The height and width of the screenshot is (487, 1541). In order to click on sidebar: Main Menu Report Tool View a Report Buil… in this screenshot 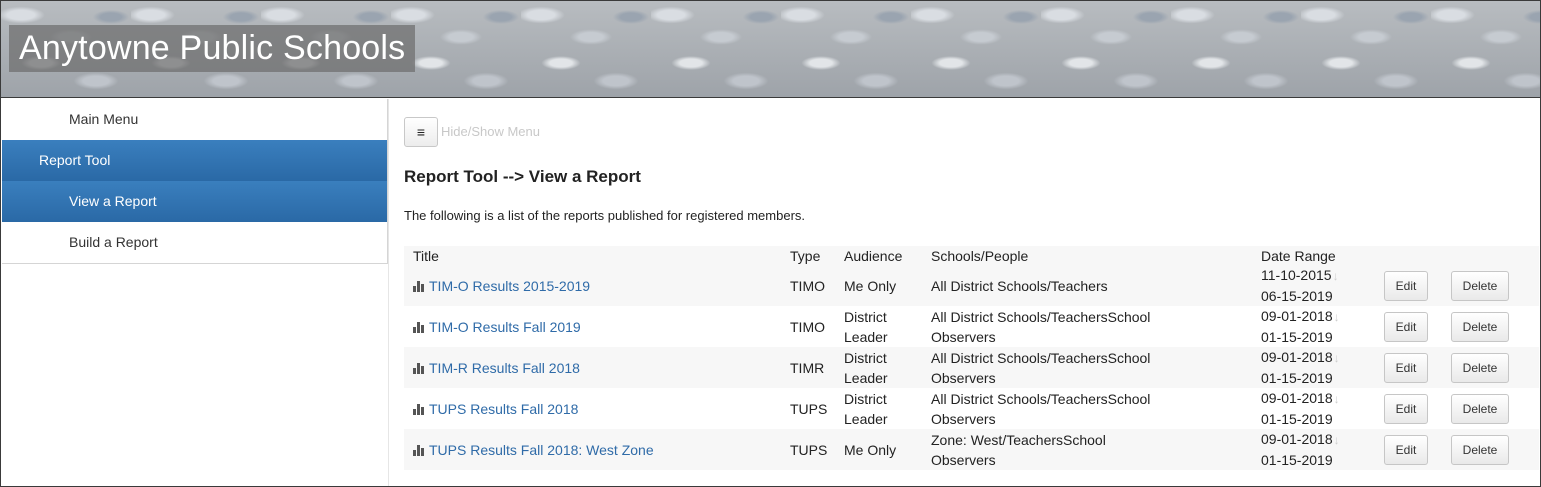, I will do `click(195, 181)`.